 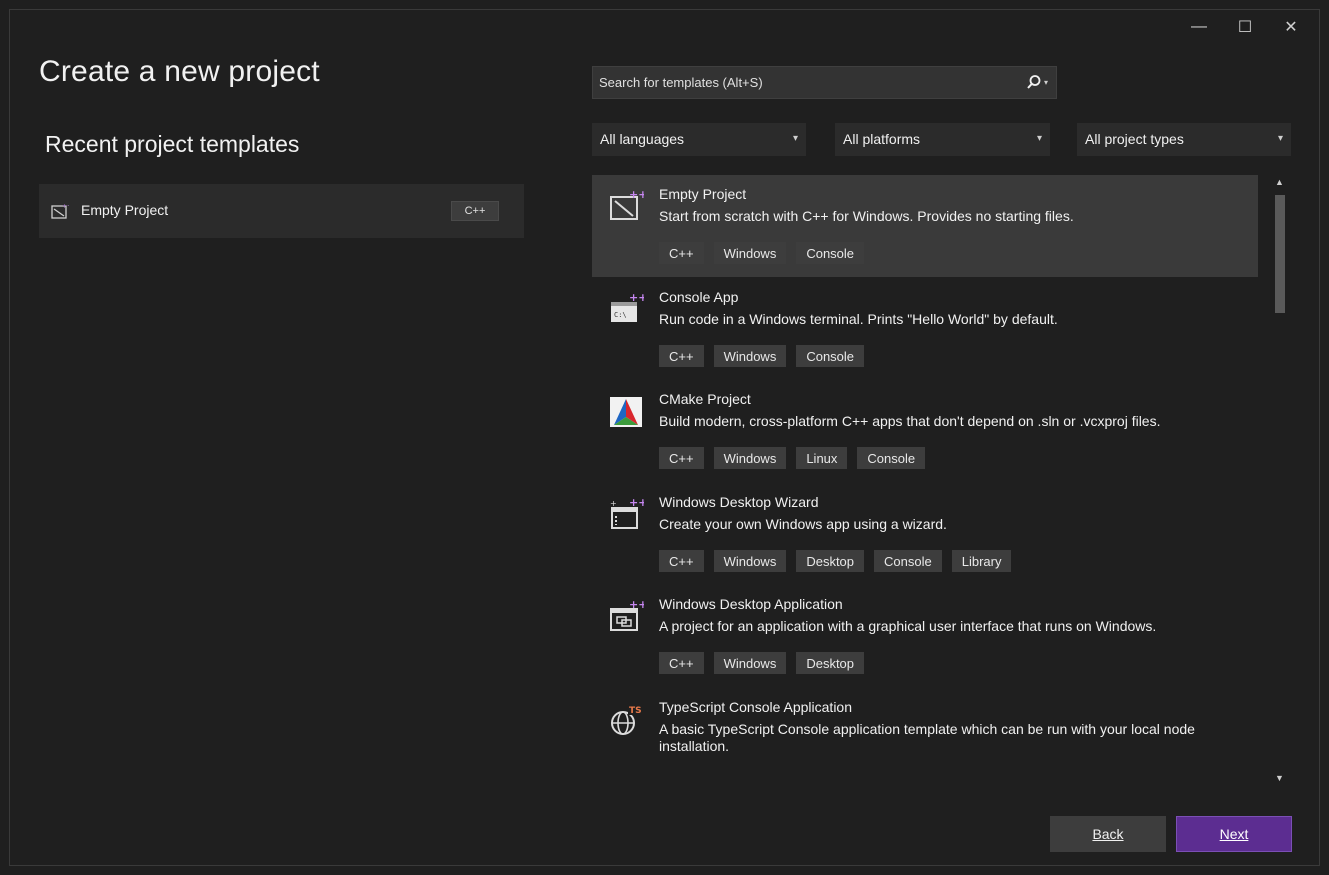 I want to click on maximize-icon: ☐, so click(x=1245, y=27).